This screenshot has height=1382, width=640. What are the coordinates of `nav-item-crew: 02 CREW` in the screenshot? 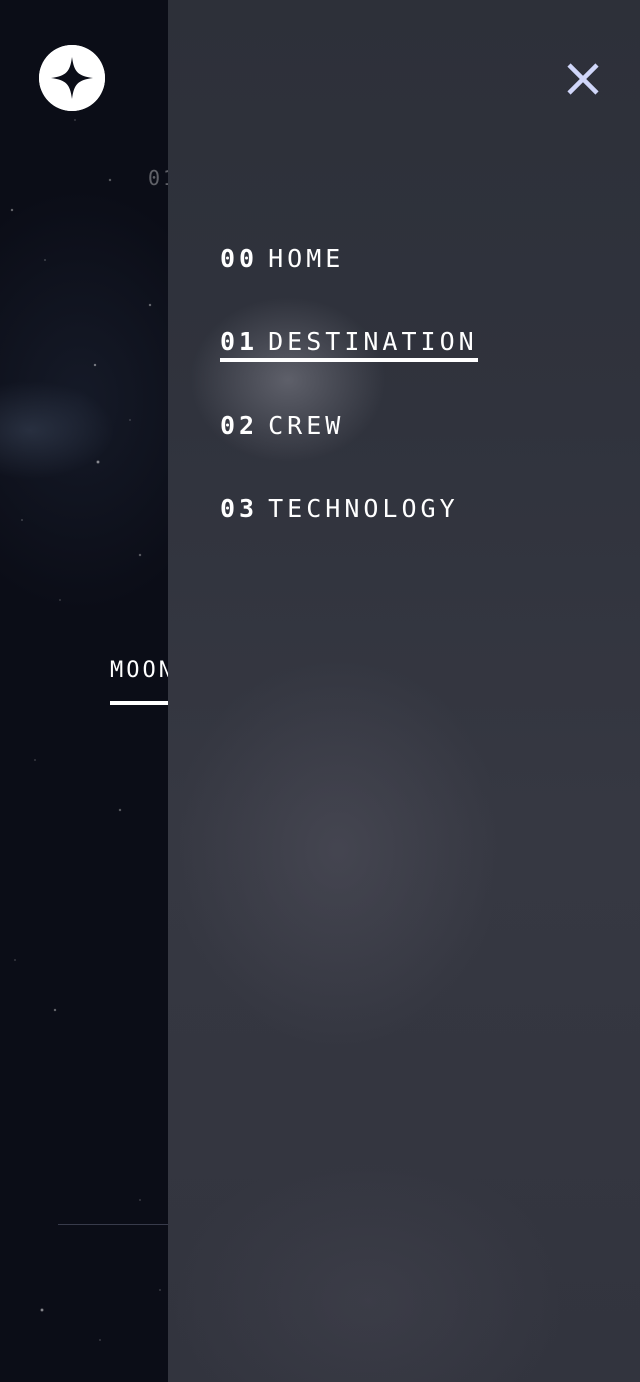 It's located at (282, 425).